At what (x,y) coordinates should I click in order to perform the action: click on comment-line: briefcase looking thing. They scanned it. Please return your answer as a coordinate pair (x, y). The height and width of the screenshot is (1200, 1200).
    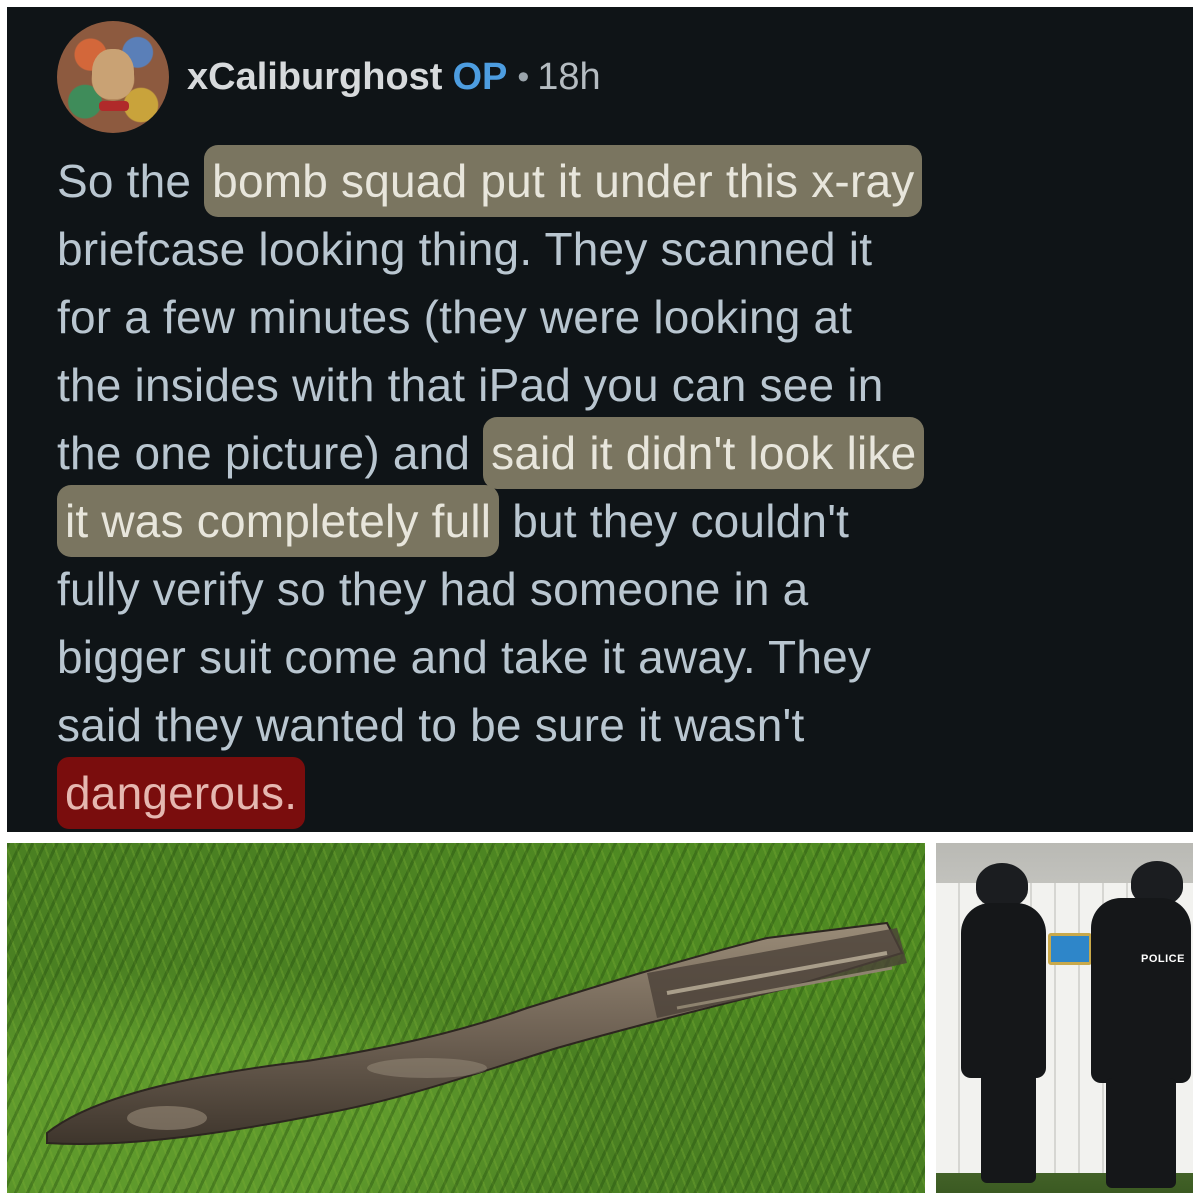
    Looking at the image, I should click on (612, 249).